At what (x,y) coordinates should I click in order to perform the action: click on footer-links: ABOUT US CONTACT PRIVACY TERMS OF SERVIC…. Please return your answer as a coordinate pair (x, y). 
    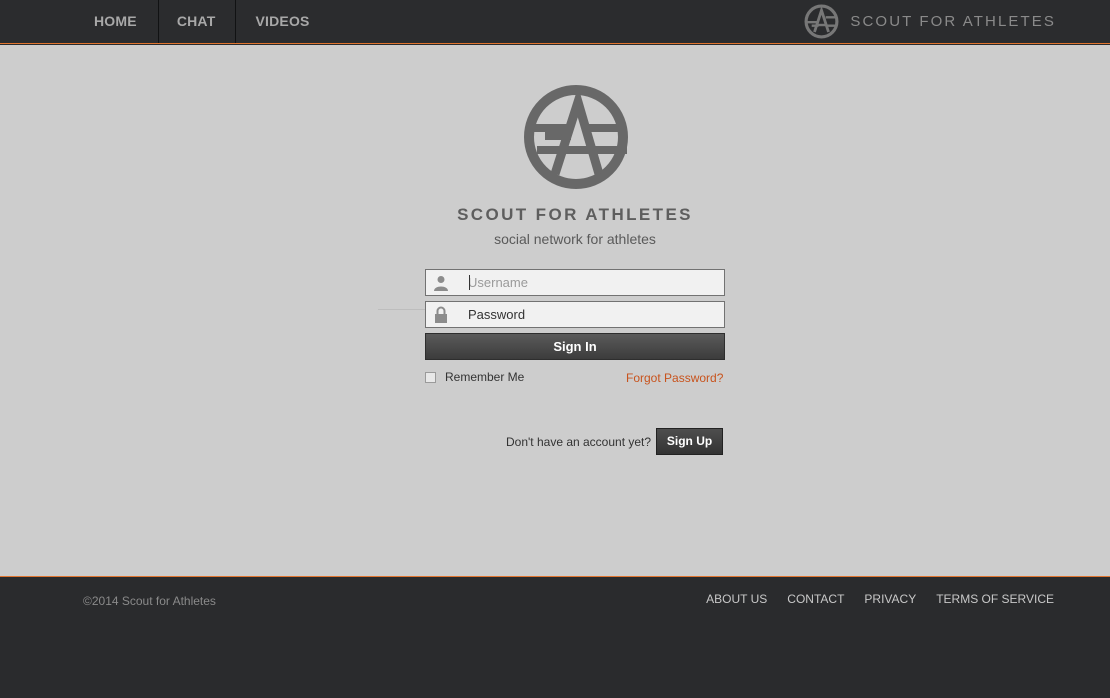
    Looking at the image, I should click on (870, 599).